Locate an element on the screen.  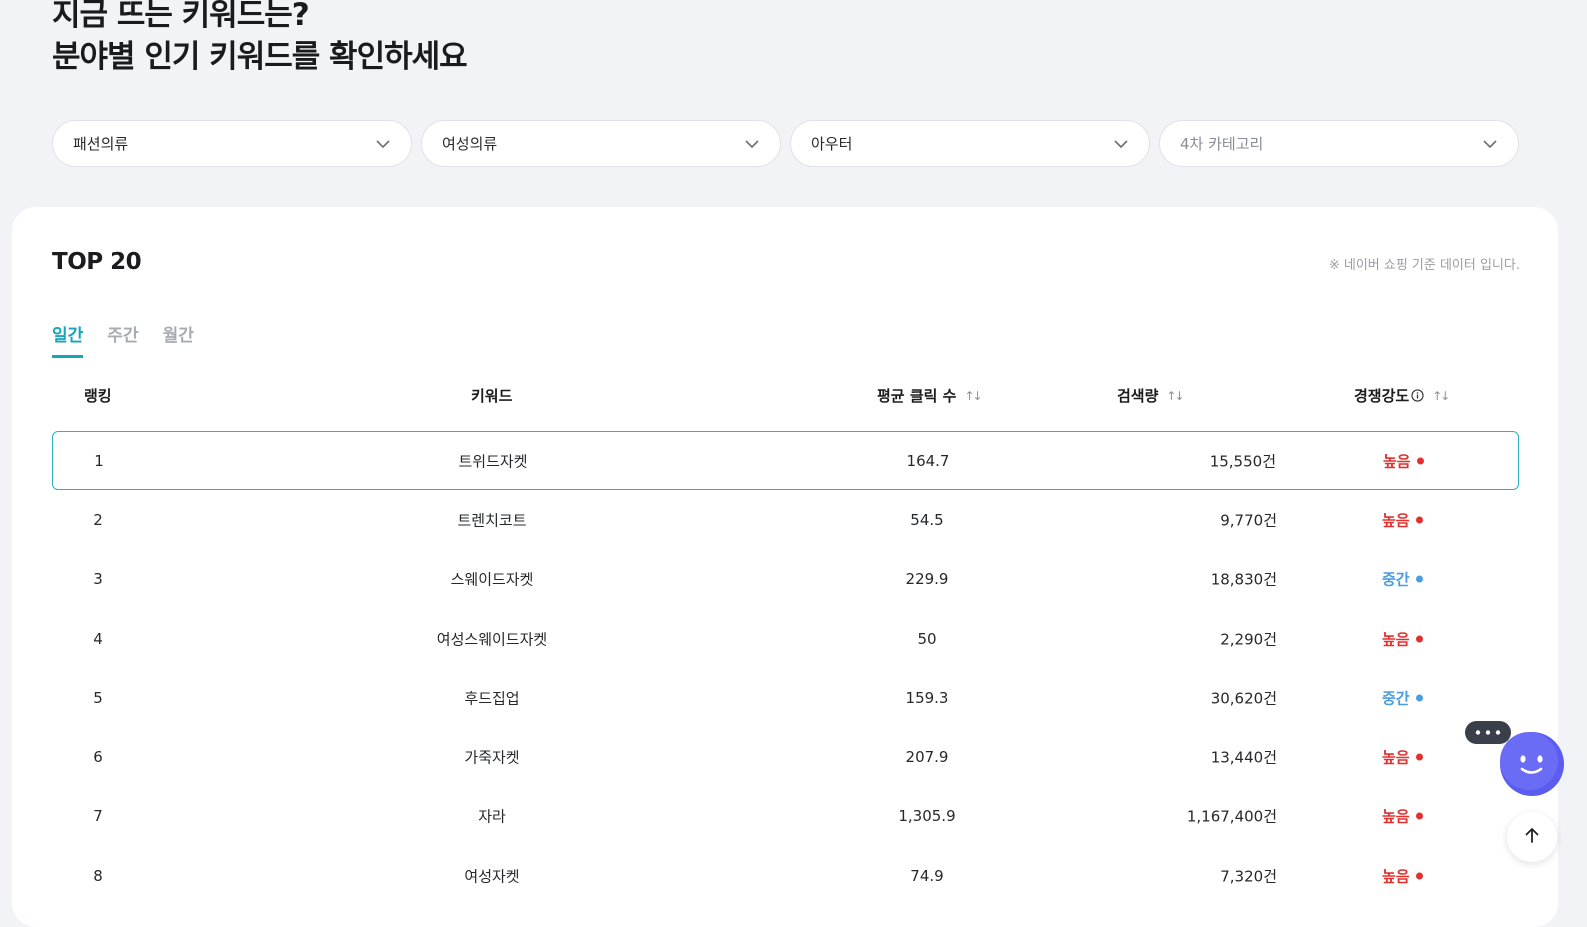
cell-clicks: 54.5 is located at coordinates (927, 519).